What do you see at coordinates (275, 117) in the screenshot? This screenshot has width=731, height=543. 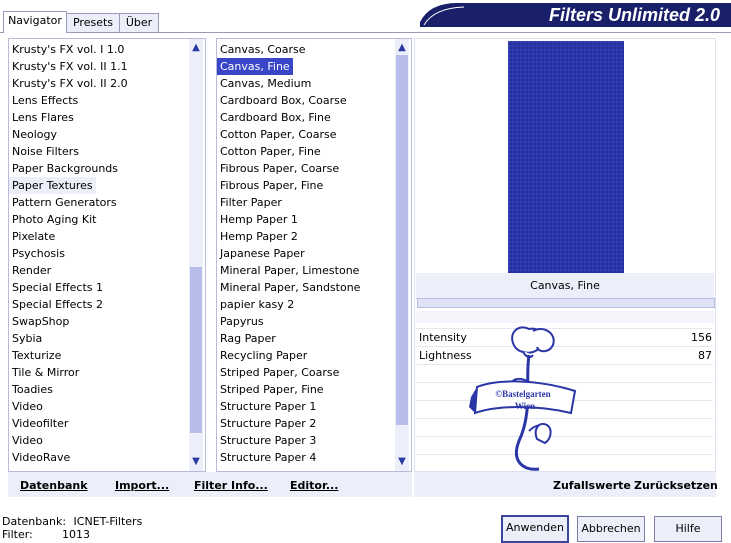 I see `filter-item: Cardboard Box, Fine` at bounding box center [275, 117].